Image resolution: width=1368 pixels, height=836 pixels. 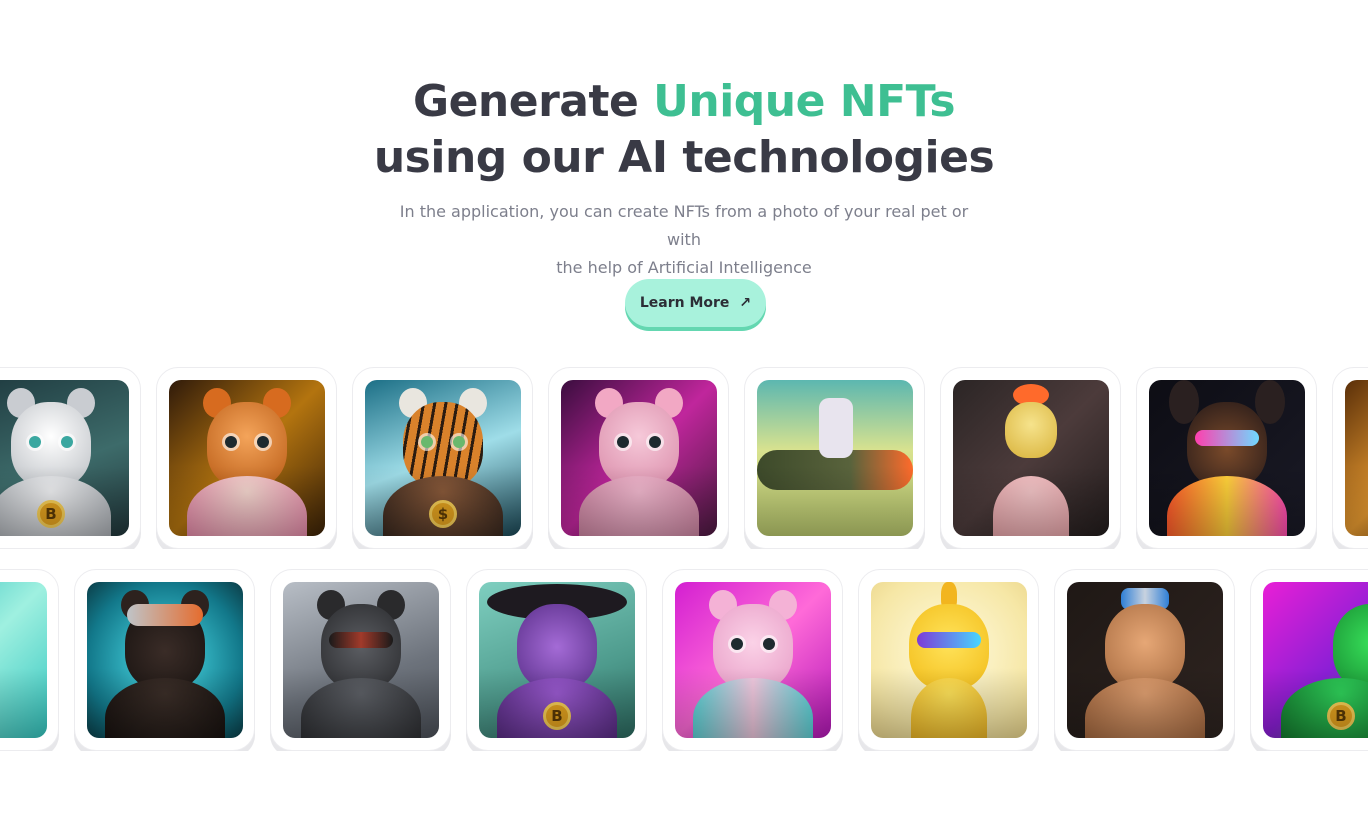 I want to click on arrow-up-right-icon: ↗, so click(x=745, y=303).